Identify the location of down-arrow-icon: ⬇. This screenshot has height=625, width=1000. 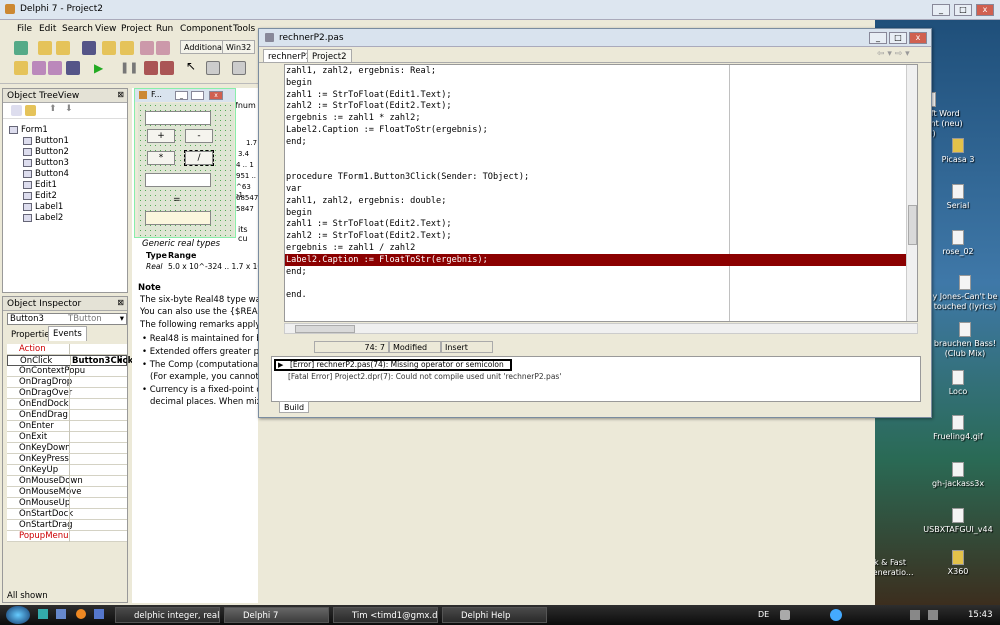
(69, 109).